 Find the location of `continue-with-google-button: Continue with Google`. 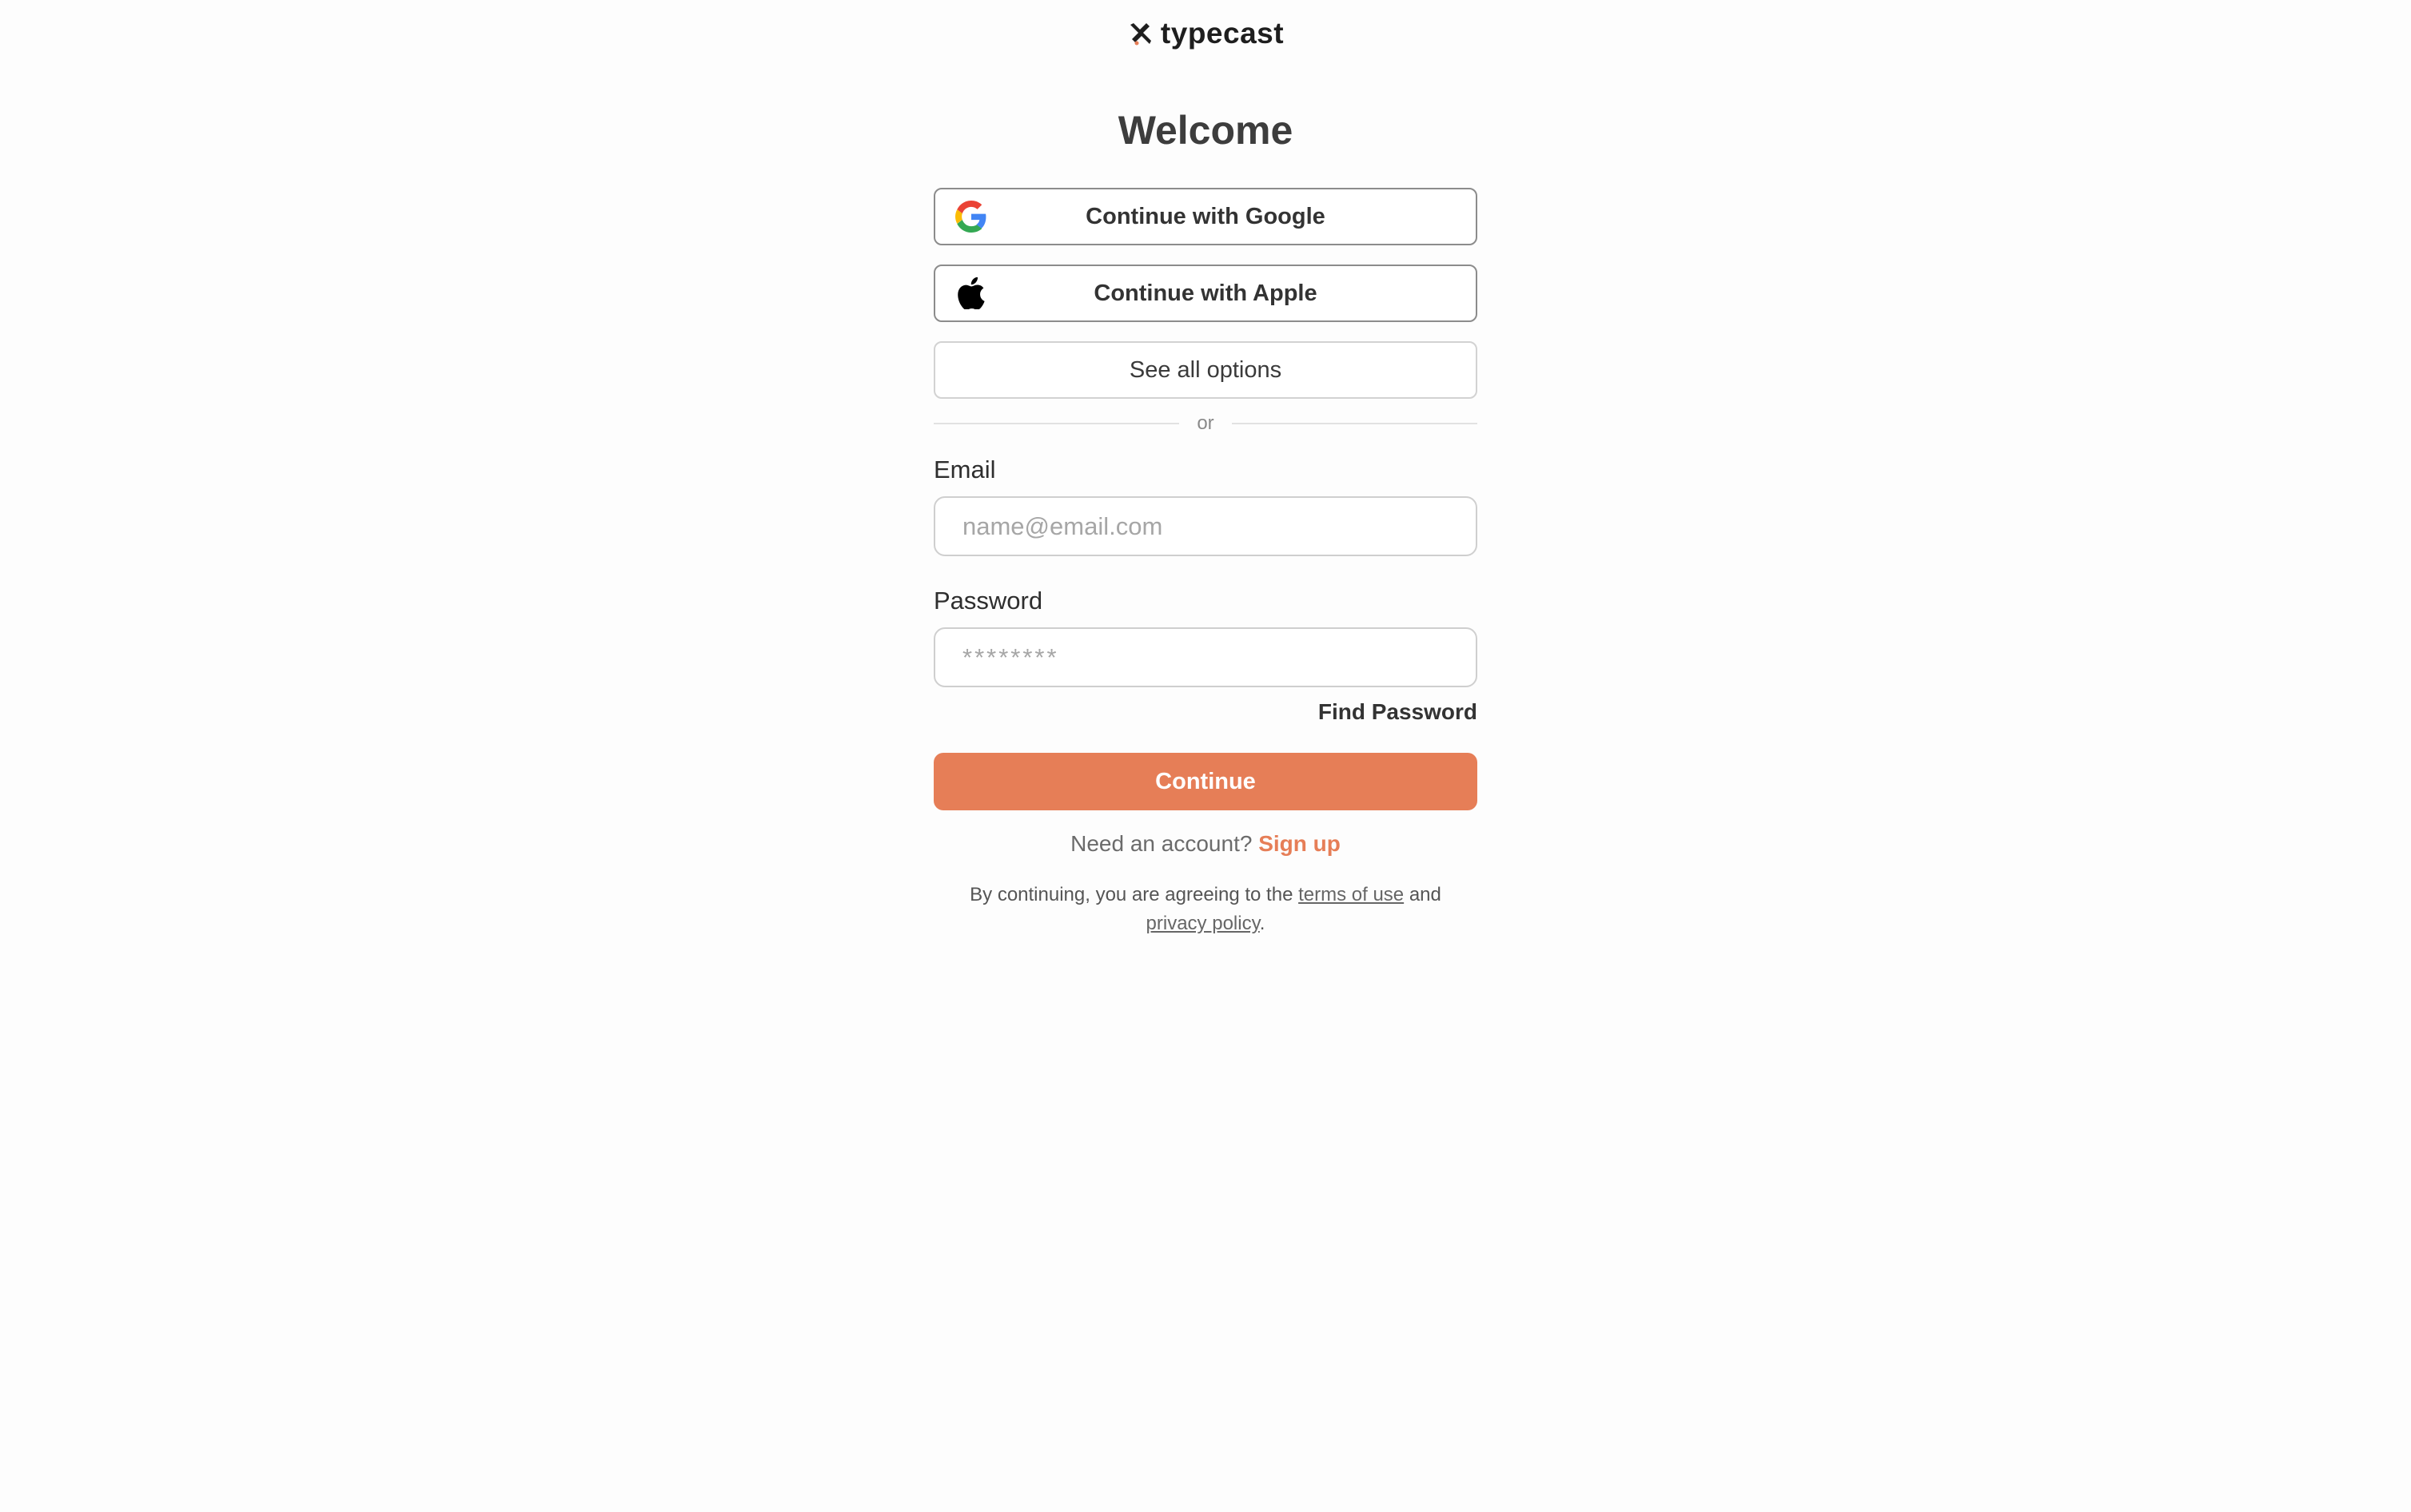

continue-with-google-button: Continue with Google is located at coordinates (1205, 217).